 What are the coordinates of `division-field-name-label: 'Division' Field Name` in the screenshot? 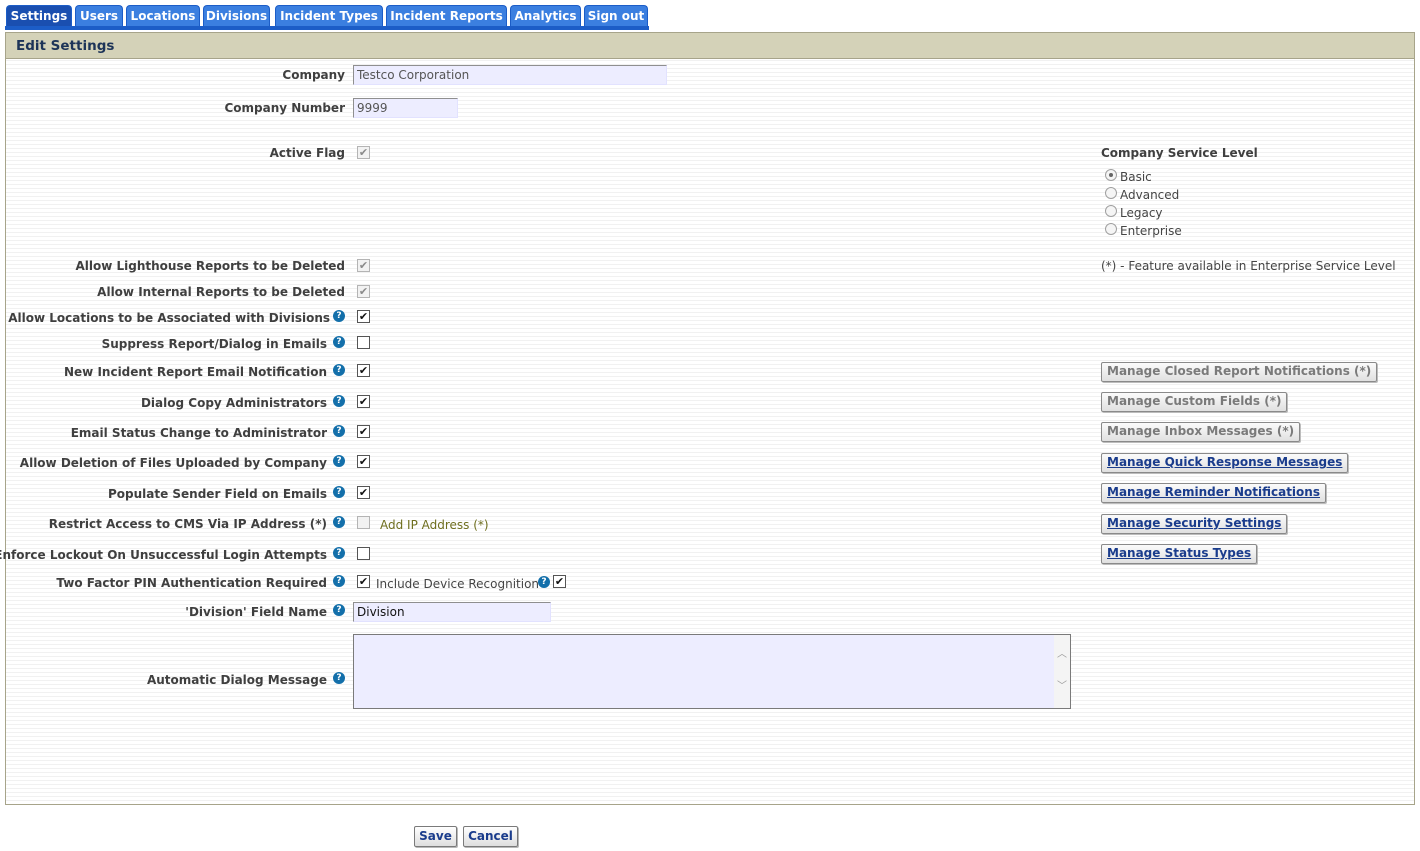 It's located at (256, 612).